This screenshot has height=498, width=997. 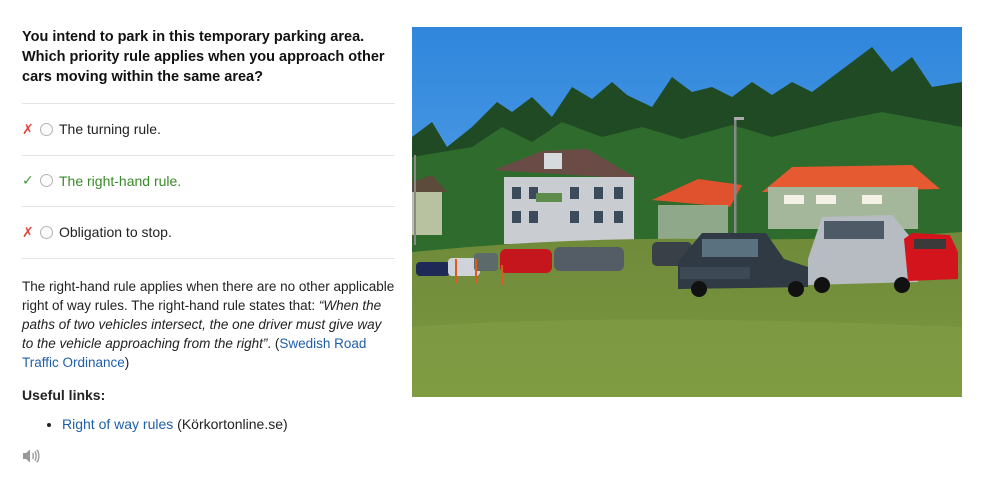 What do you see at coordinates (208, 233) in the screenshot?
I see `answer-option-3: ✗ Obligation to stop.` at bounding box center [208, 233].